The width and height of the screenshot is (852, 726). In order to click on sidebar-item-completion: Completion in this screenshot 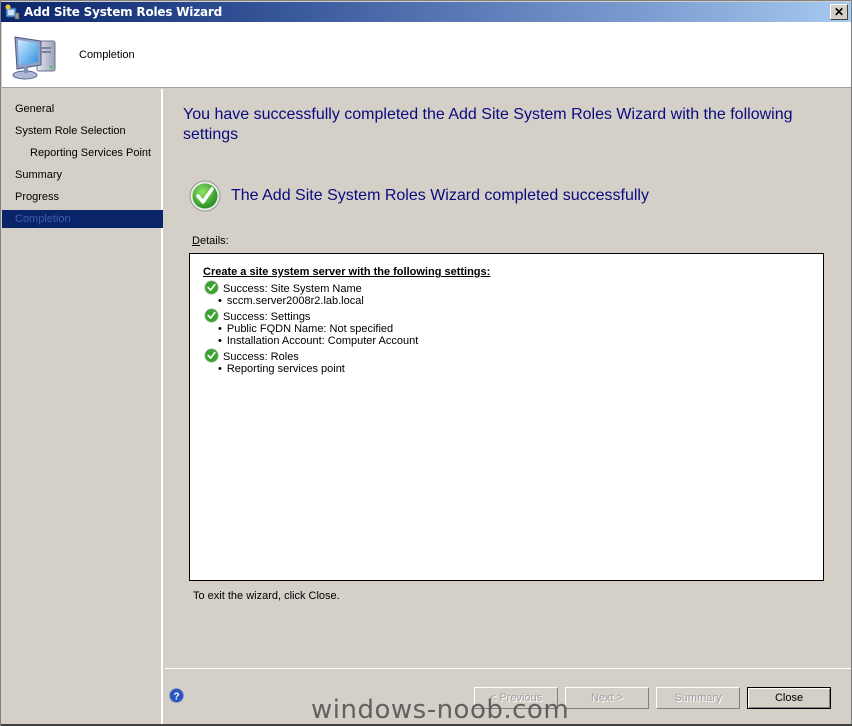, I will do `click(82, 219)`.